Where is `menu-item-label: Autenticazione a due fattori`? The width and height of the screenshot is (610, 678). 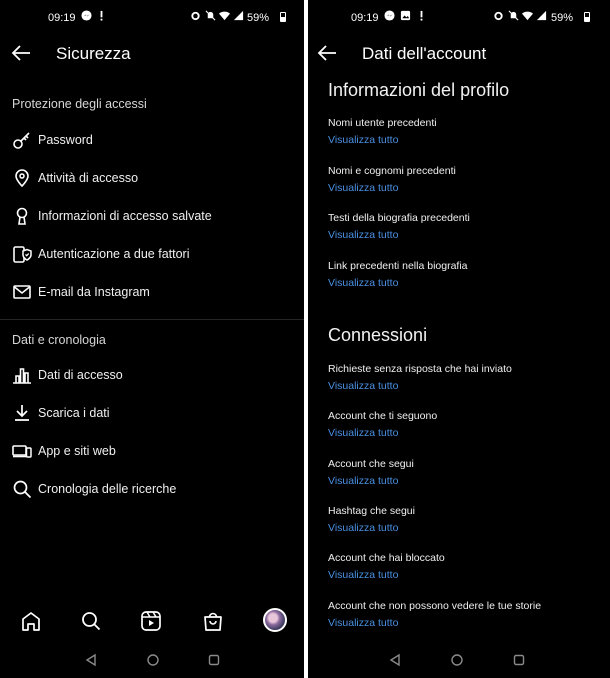
menu-item-label: Autenticazione a due fattori is located at coordinates (114, 254).